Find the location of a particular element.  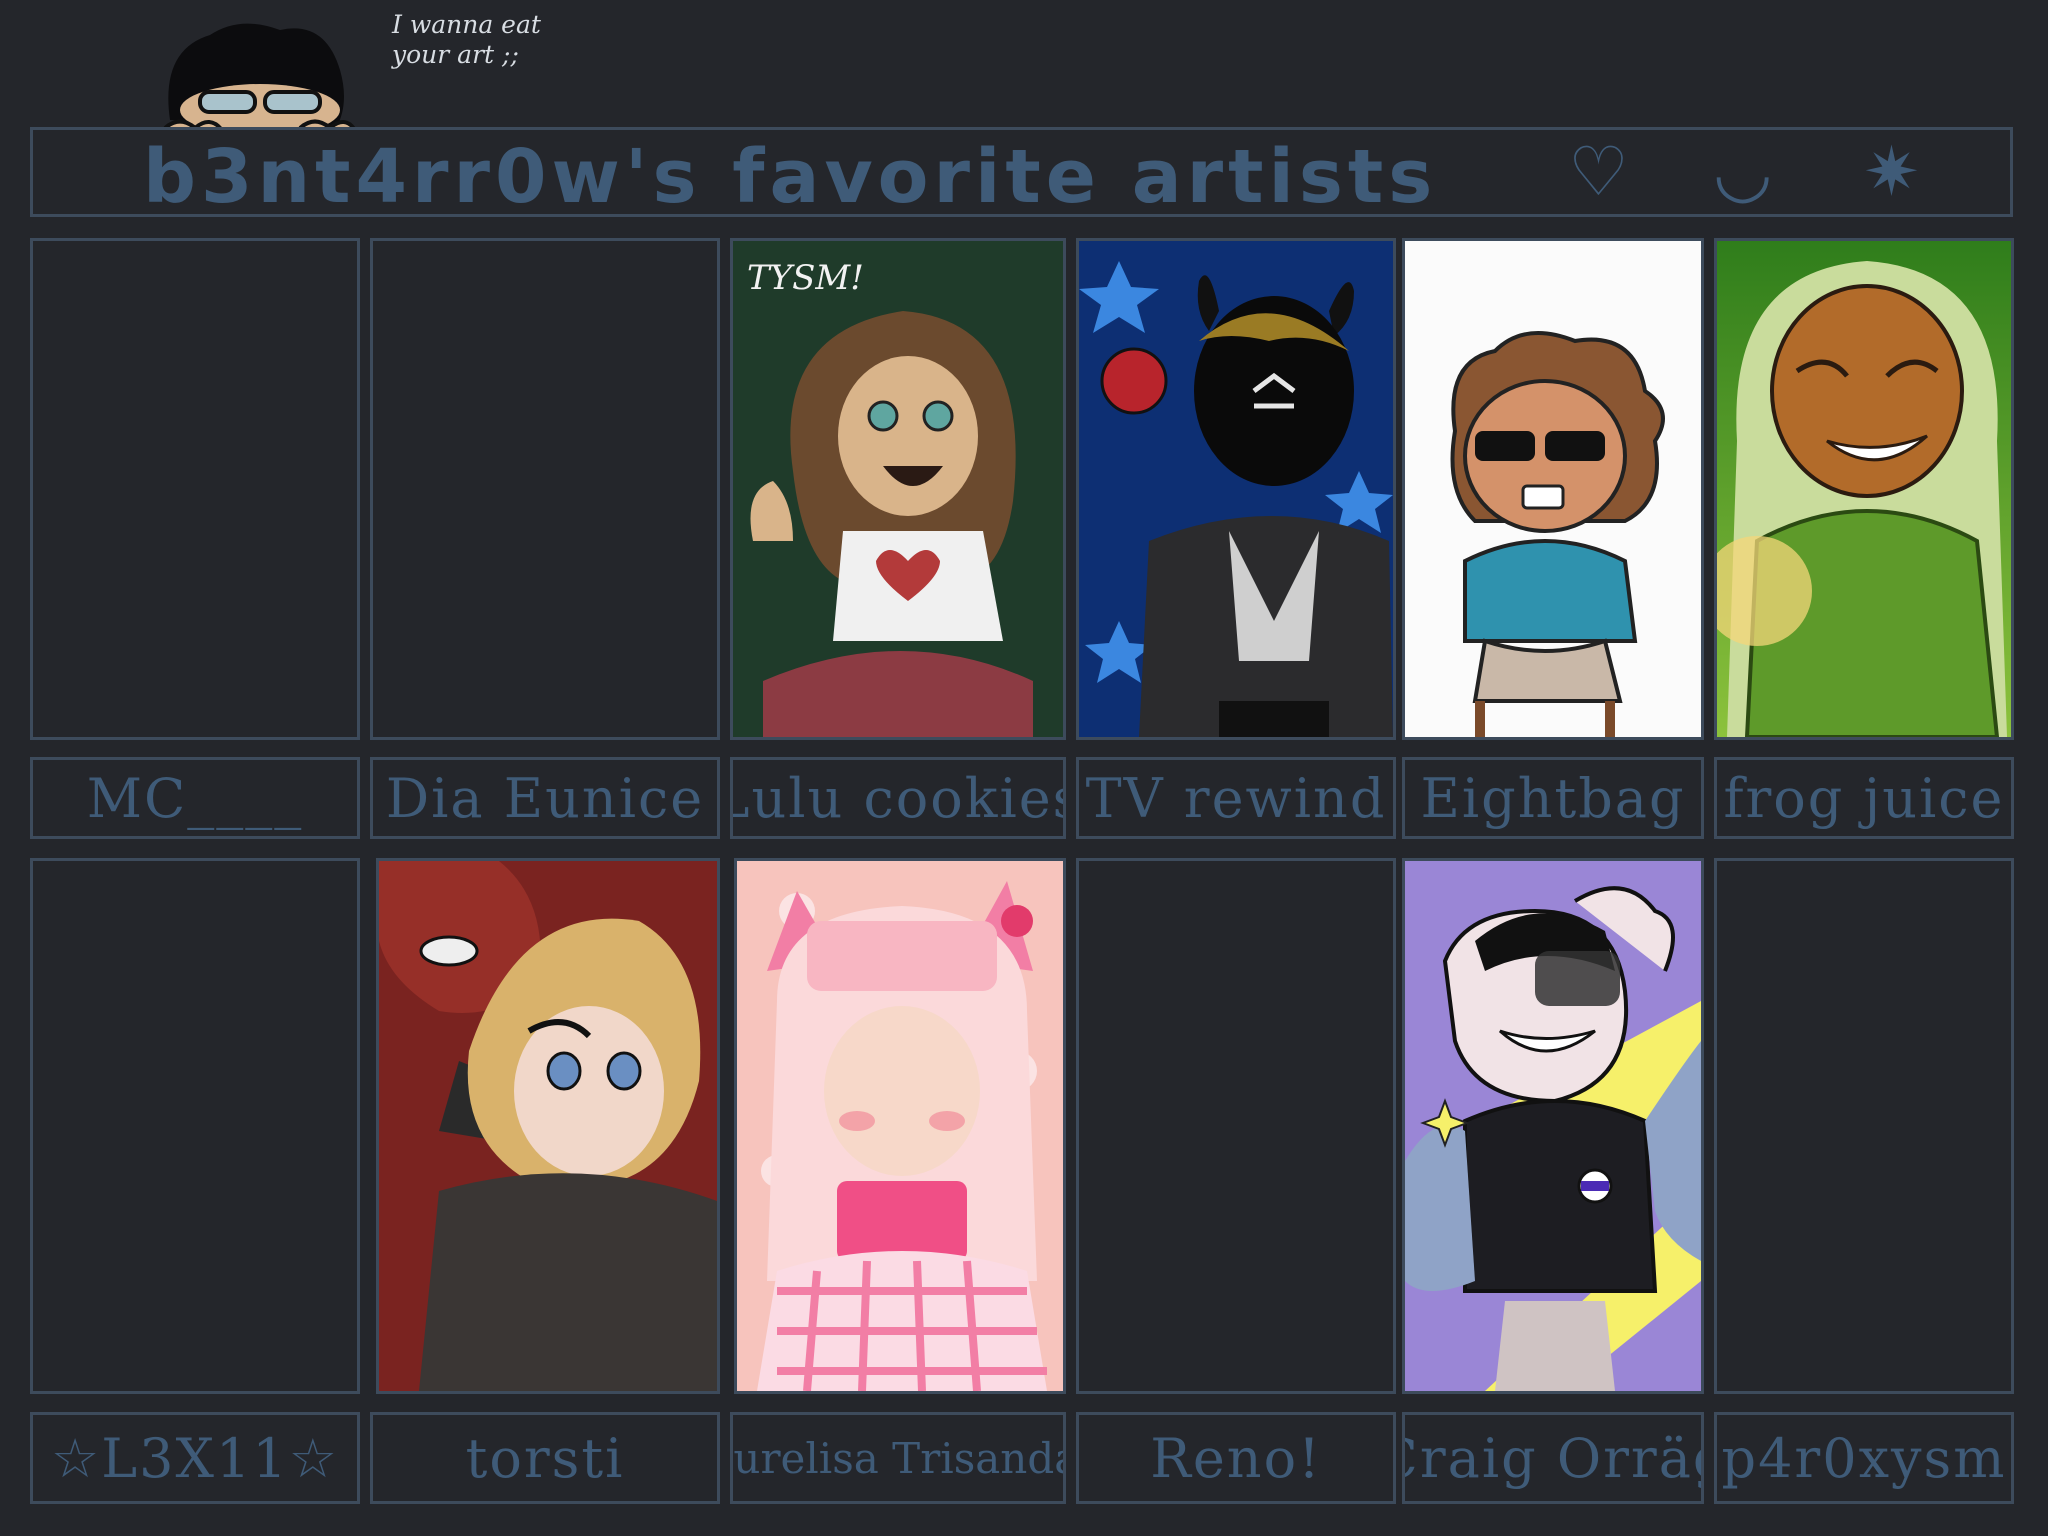

artist-name-dia-eunice: Dia Eunice is located at coordinates (545, 798).